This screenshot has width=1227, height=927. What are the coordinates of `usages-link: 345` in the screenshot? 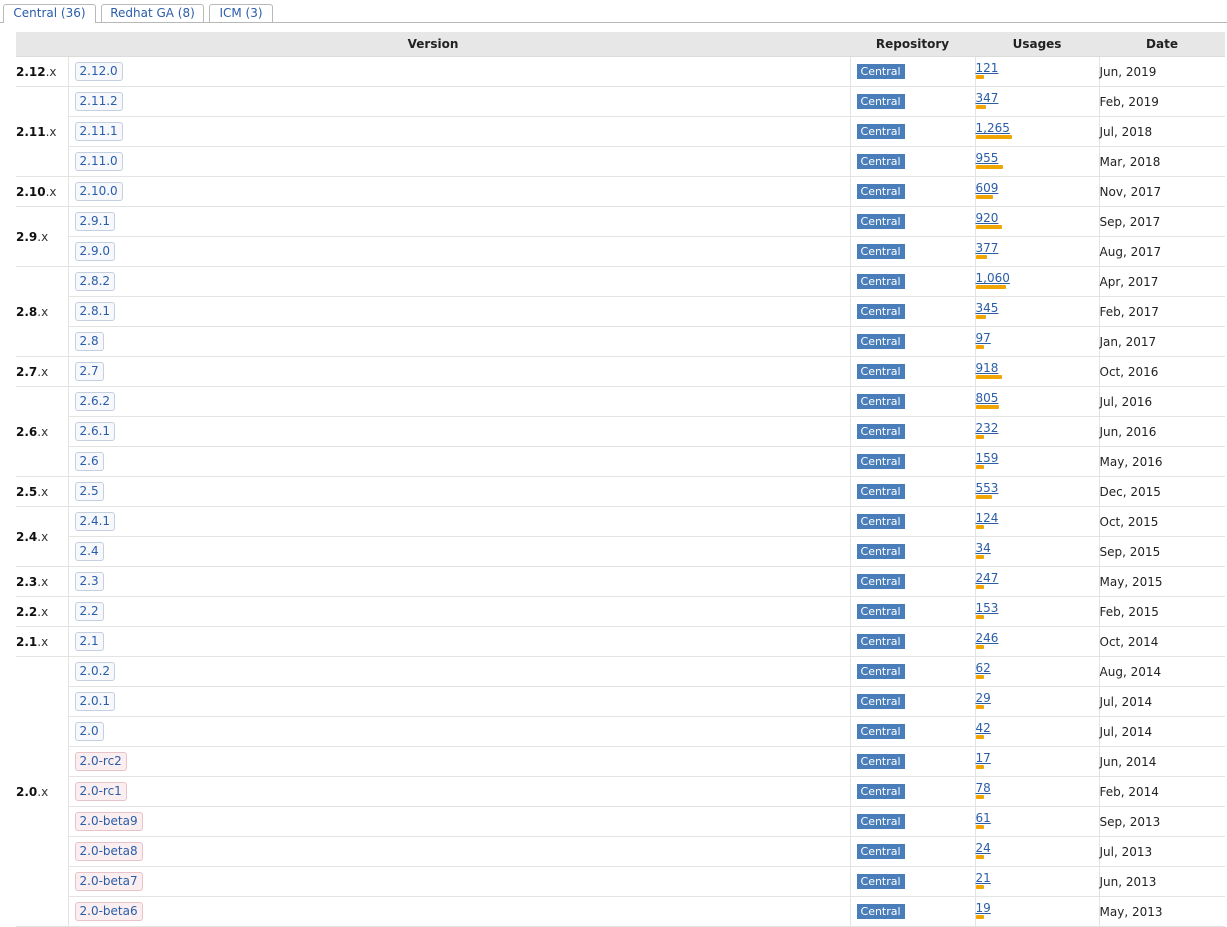 It's located at (1037, 308).